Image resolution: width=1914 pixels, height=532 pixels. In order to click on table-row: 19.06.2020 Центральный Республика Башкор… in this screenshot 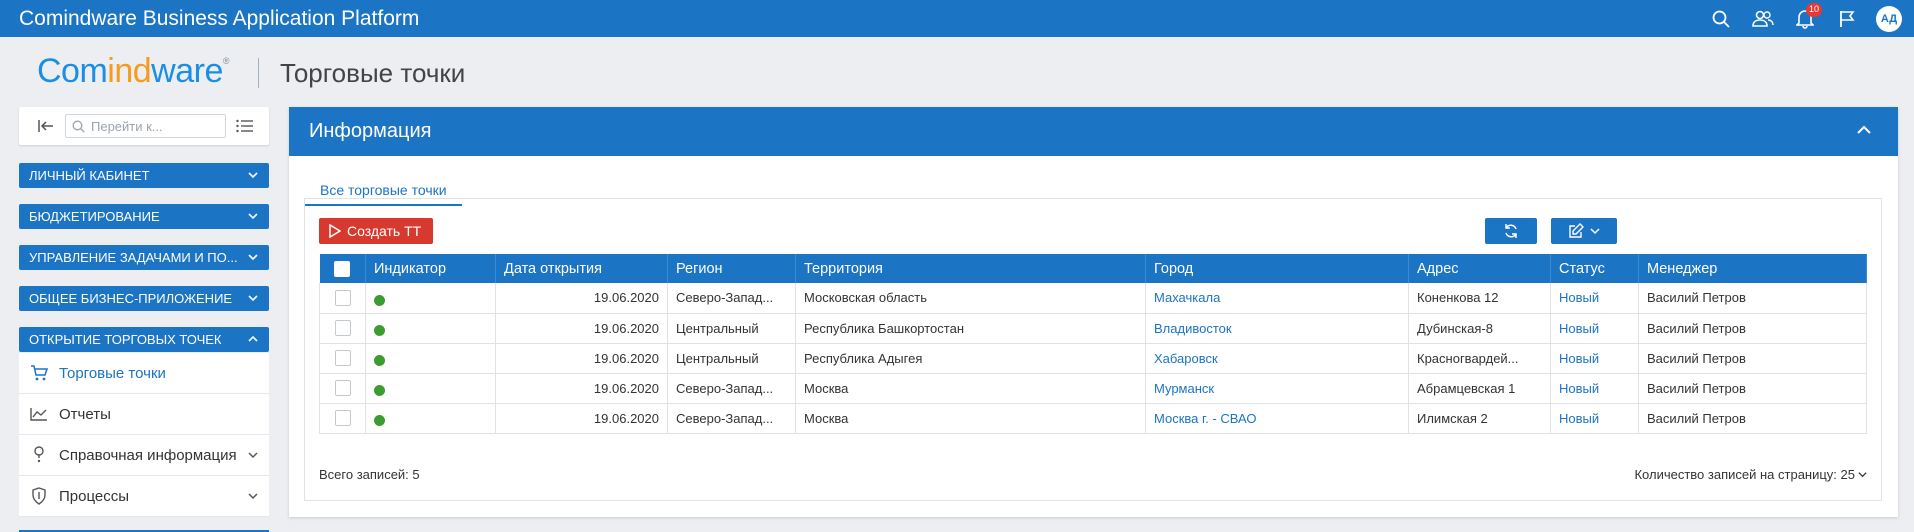, I will do `click(1093, 328)`.